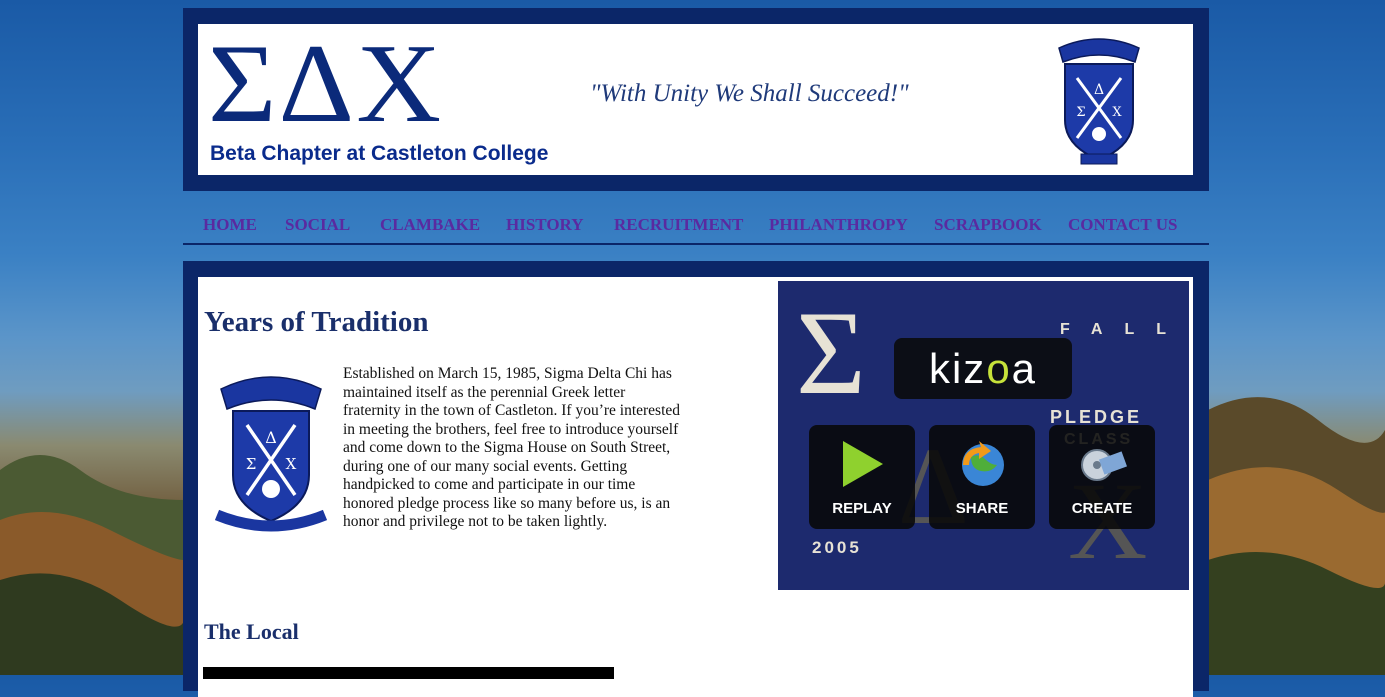  Describe the element at coordinates (1122, 225) in the screenshot. I see `nav-contact-us: CONTACT US` at that location.